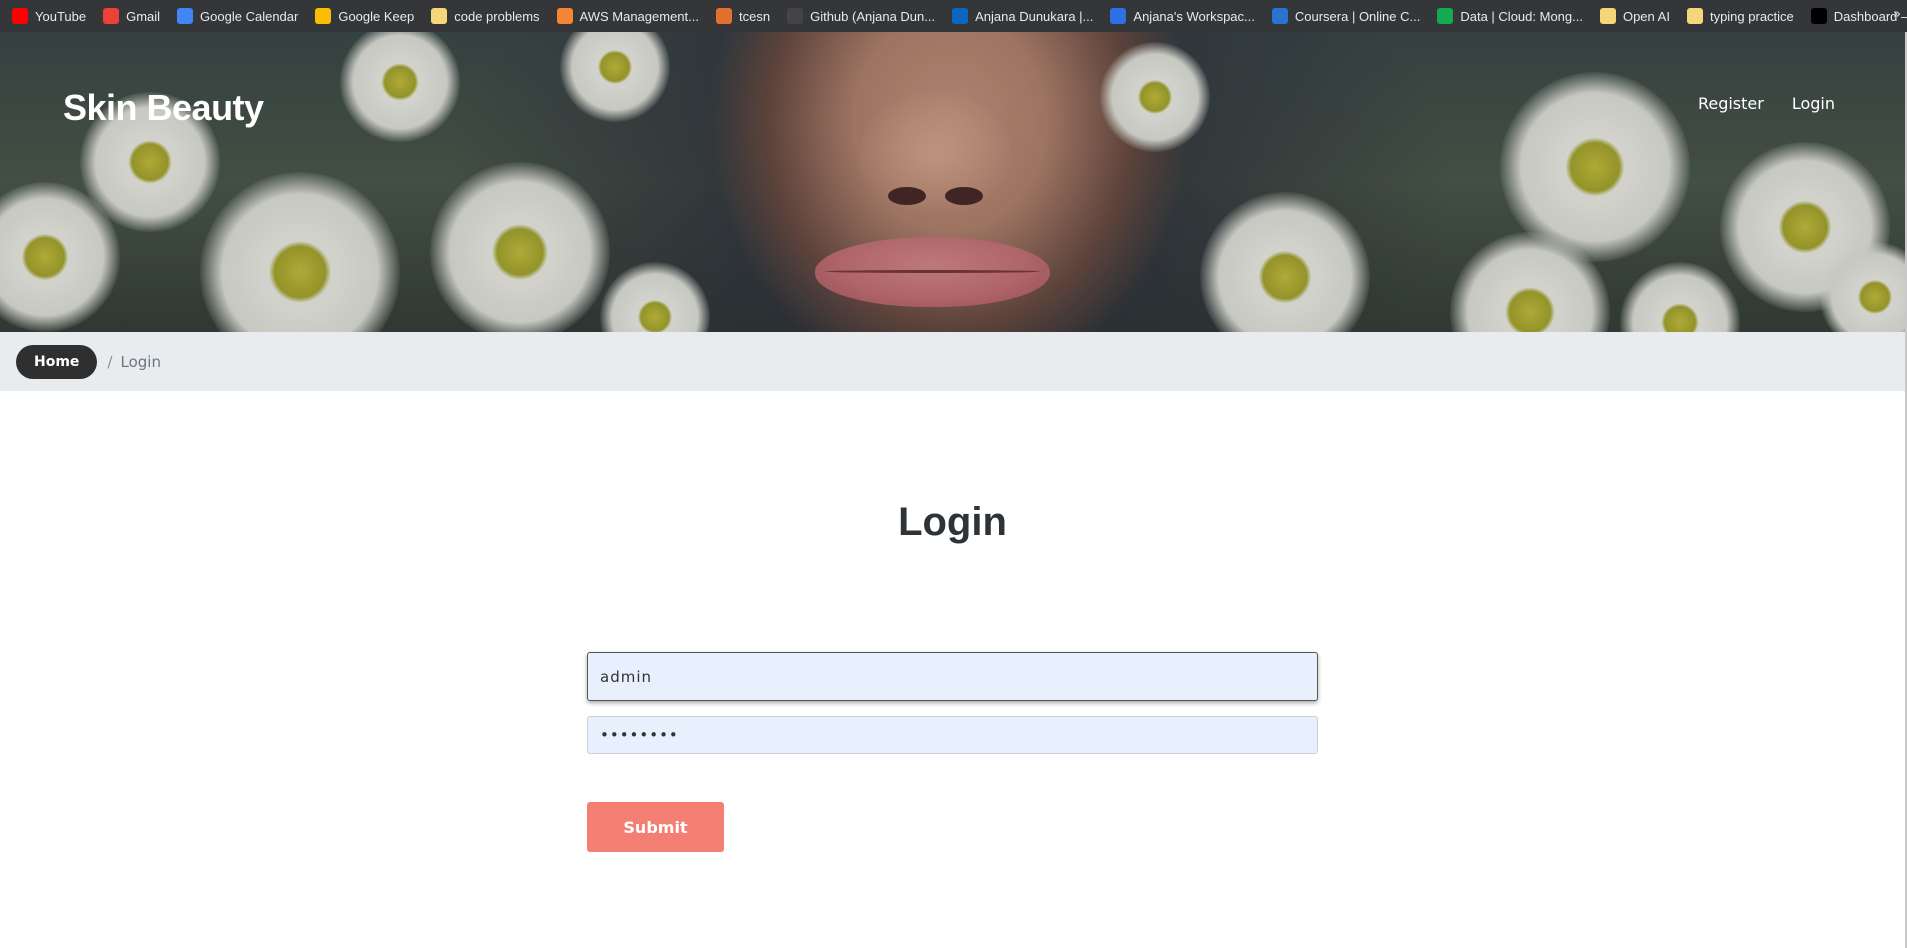 This screenshot has height=948, width=1907. What do you see at coordinates (61, 16) in the screenshot?
I see `bookmark-label: YouTube` at bounding box center [61, 16].